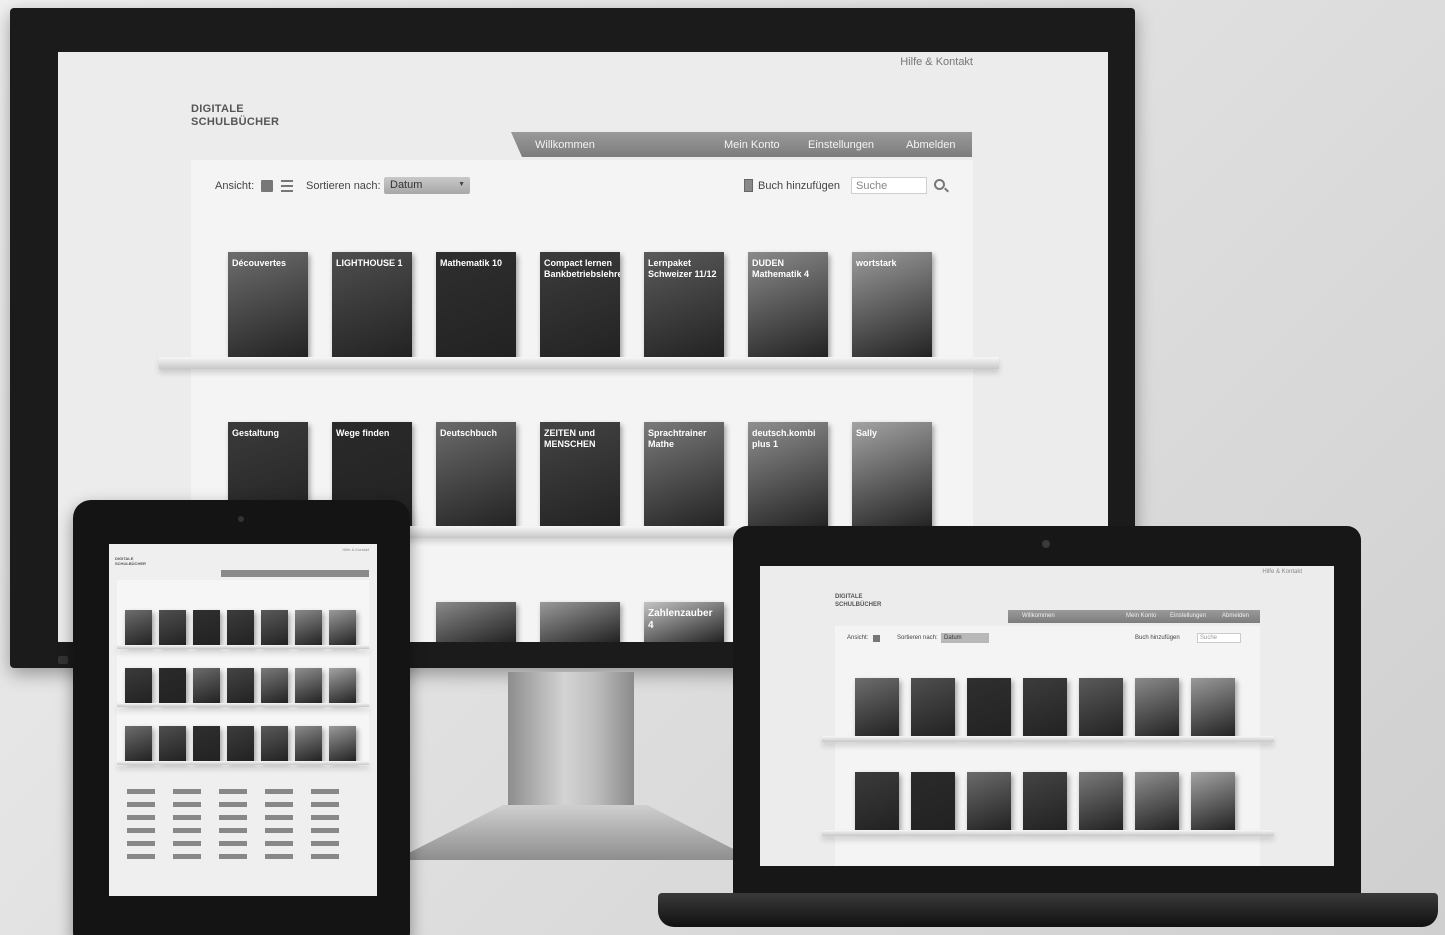 The height and width of the screenshot is (935, 1445). Describe the element at coordinates (892, 475) in the screenshot. I see `book-cover: Sally` at that location.